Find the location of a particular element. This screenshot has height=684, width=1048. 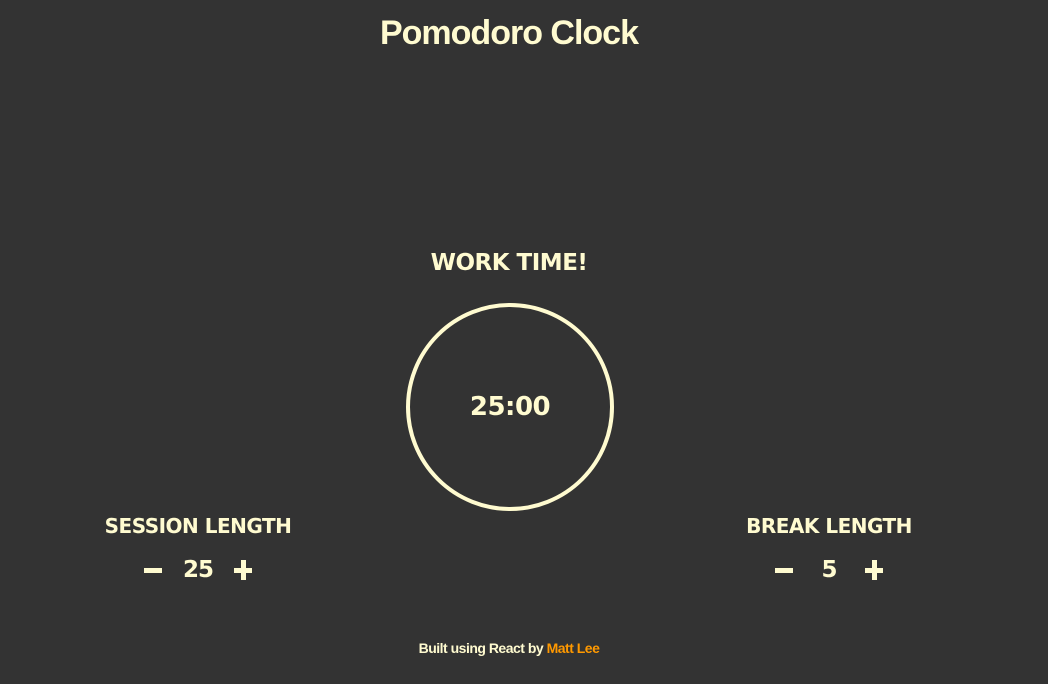

break-increment-button is located at coordinates (874, 570).